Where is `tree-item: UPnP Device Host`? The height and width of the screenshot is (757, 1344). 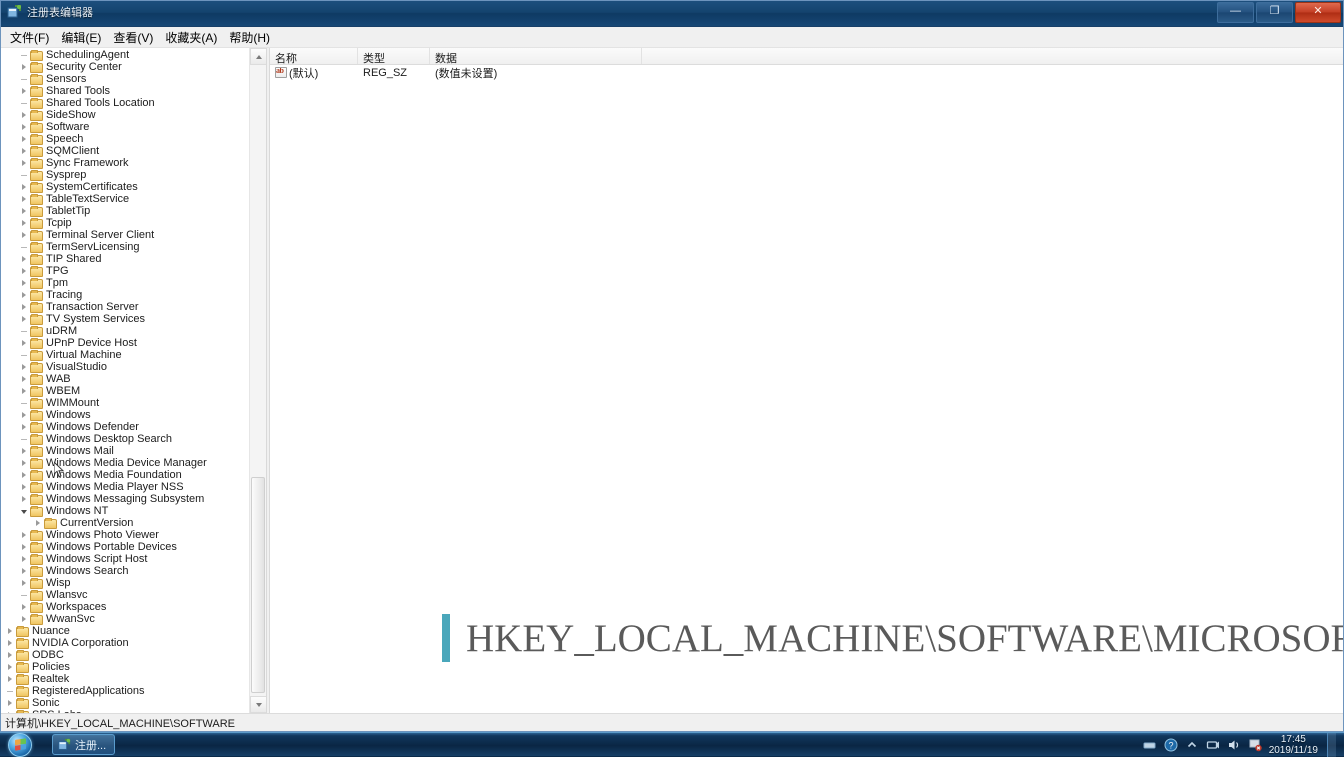
tree-item: UPnP Device Host is located at coordinates (133, 343).